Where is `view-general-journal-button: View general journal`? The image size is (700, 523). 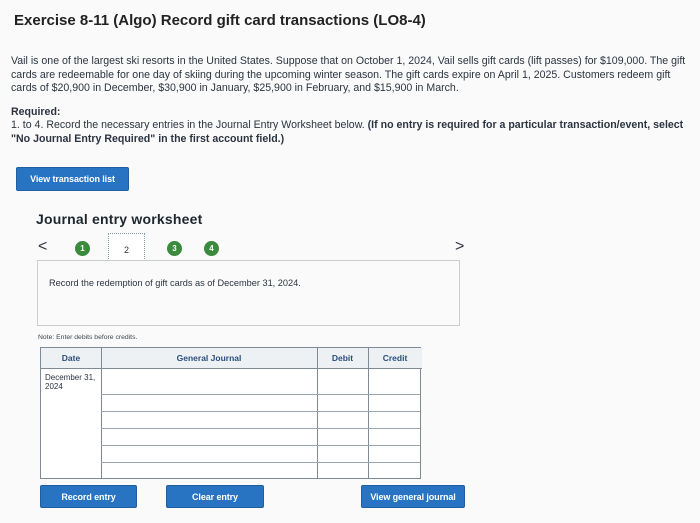 view-general-journal-button: View general journal is located at coordinates (413, 496).